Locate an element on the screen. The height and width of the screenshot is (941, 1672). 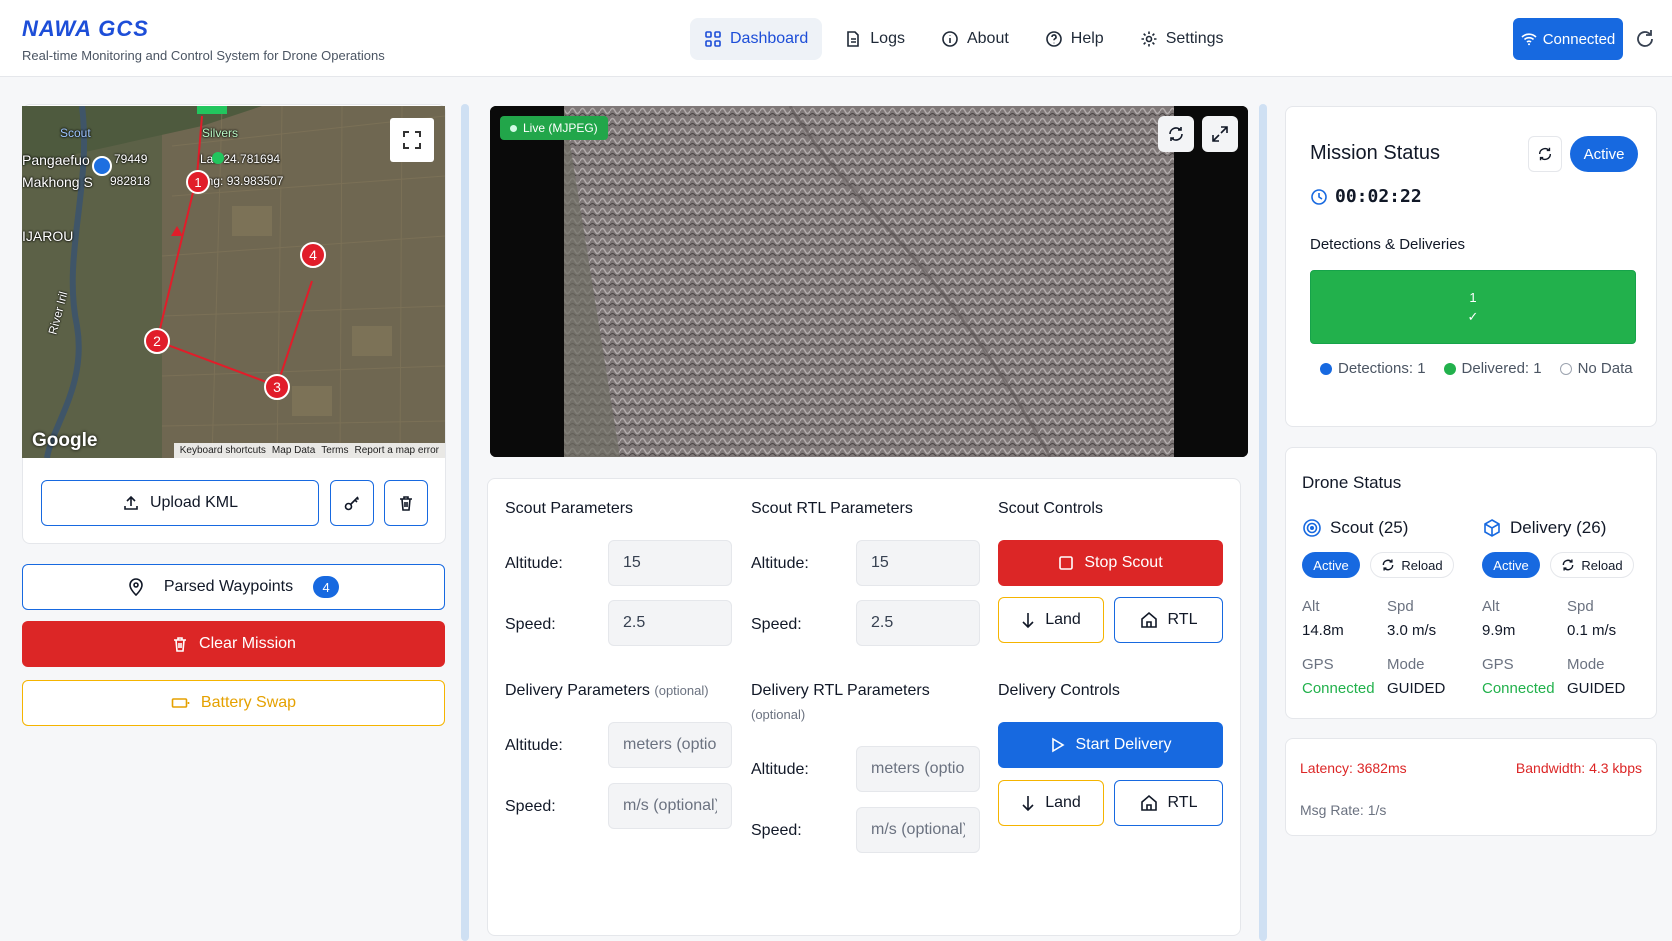
upload-icon is located at coordinates (131, 502).